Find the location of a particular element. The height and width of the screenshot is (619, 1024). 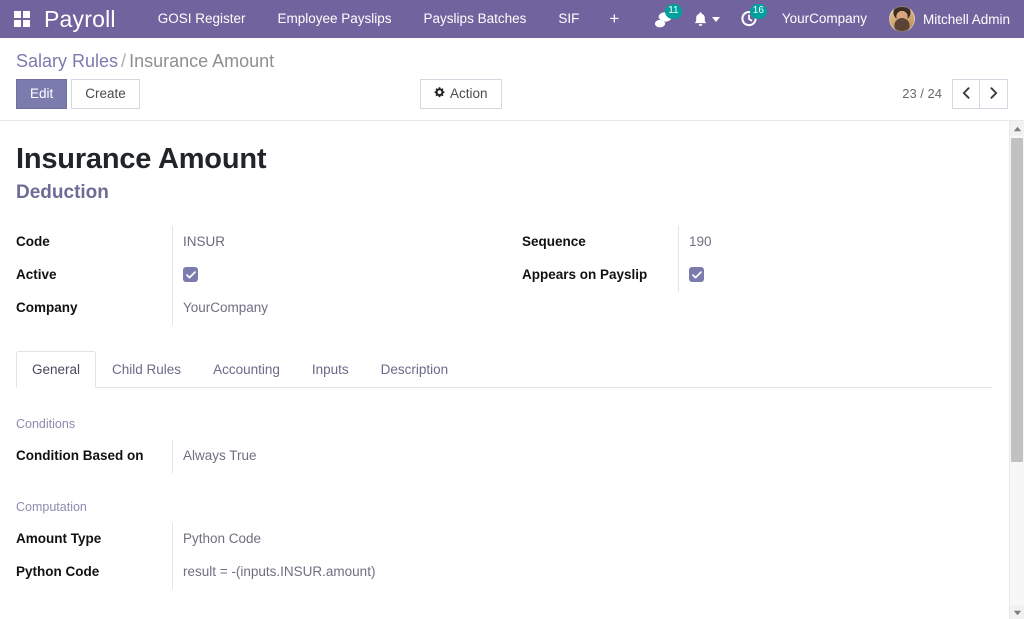

tab-child-rules: Child Rules is located at coordinates (146, 369).